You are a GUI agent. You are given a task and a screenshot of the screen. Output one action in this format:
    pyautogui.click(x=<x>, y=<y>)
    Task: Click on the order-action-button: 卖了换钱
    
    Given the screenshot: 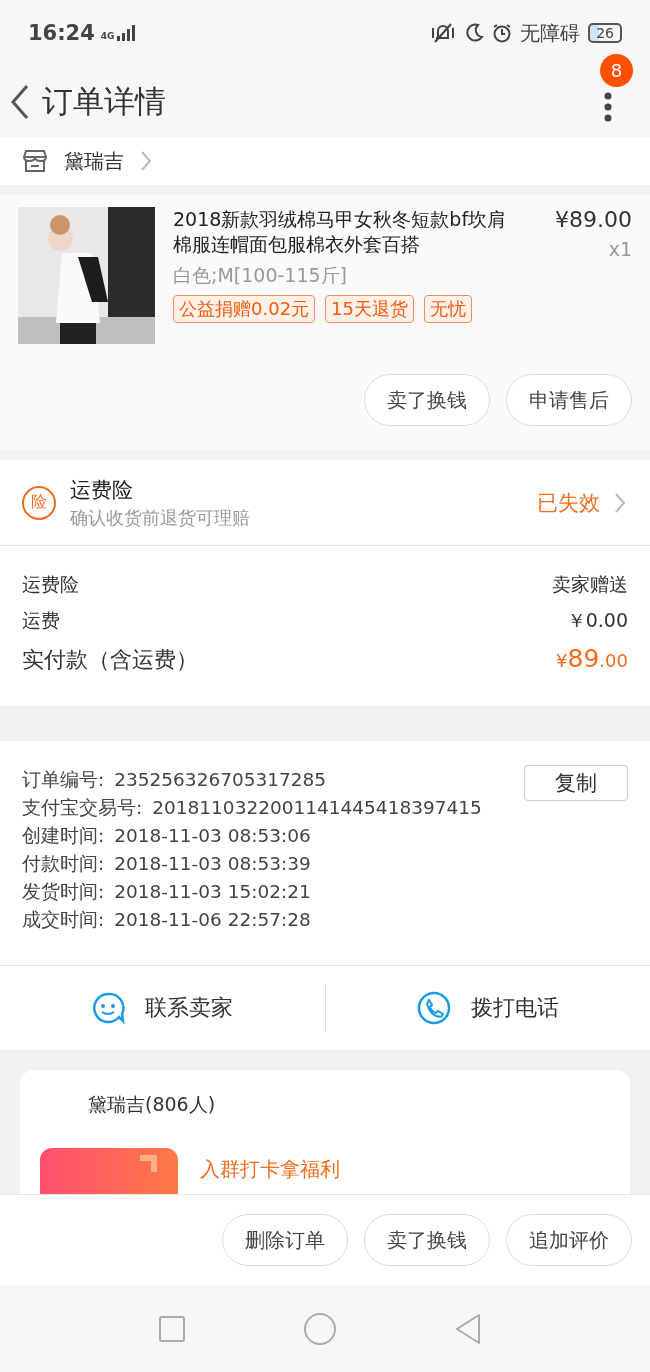 What is the action you would take?
    pyautogui.click(x=427, y=1240)
    